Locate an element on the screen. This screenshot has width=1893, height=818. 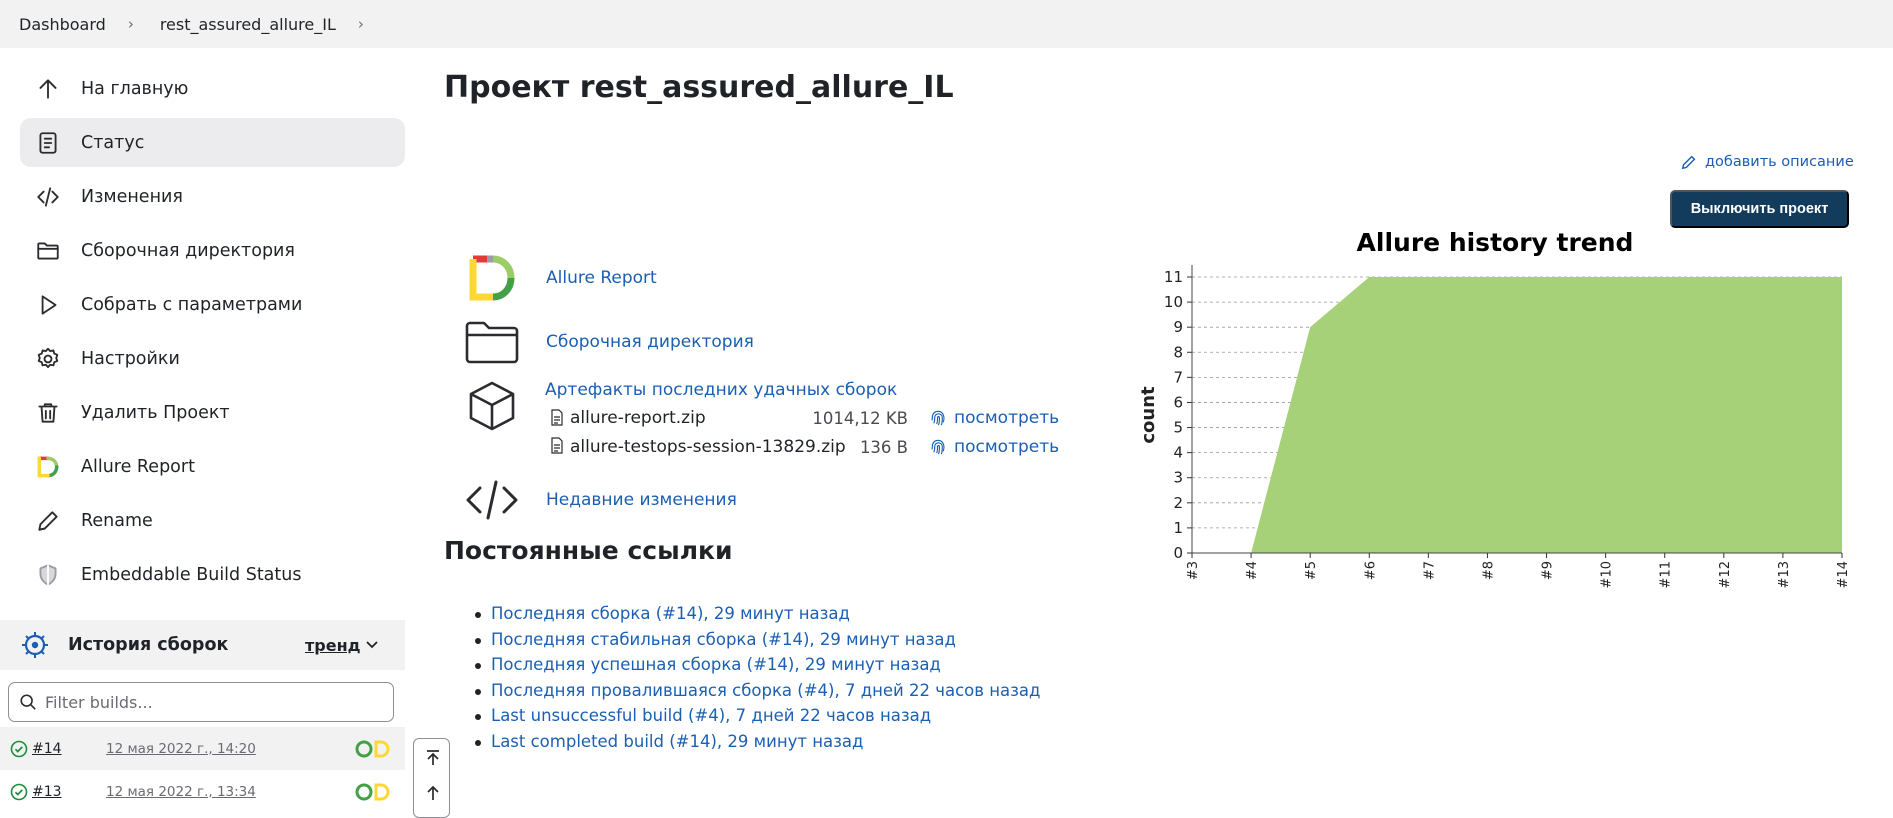
x-tick-label: #4 is located at coordinates (1252, 570).